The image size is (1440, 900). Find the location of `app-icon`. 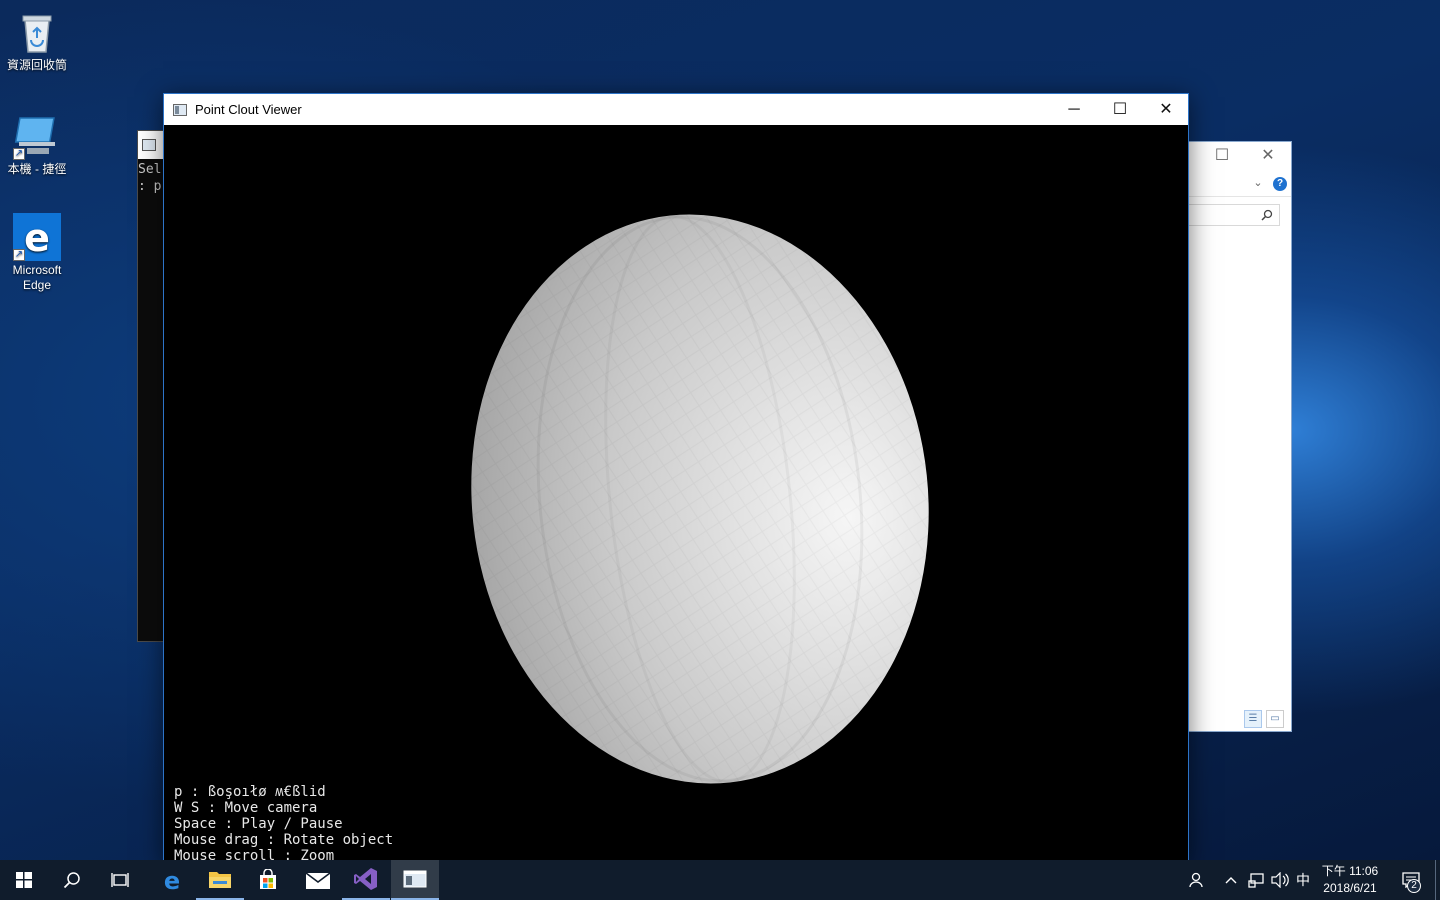

app-icon is located at coordinates (180, 109).